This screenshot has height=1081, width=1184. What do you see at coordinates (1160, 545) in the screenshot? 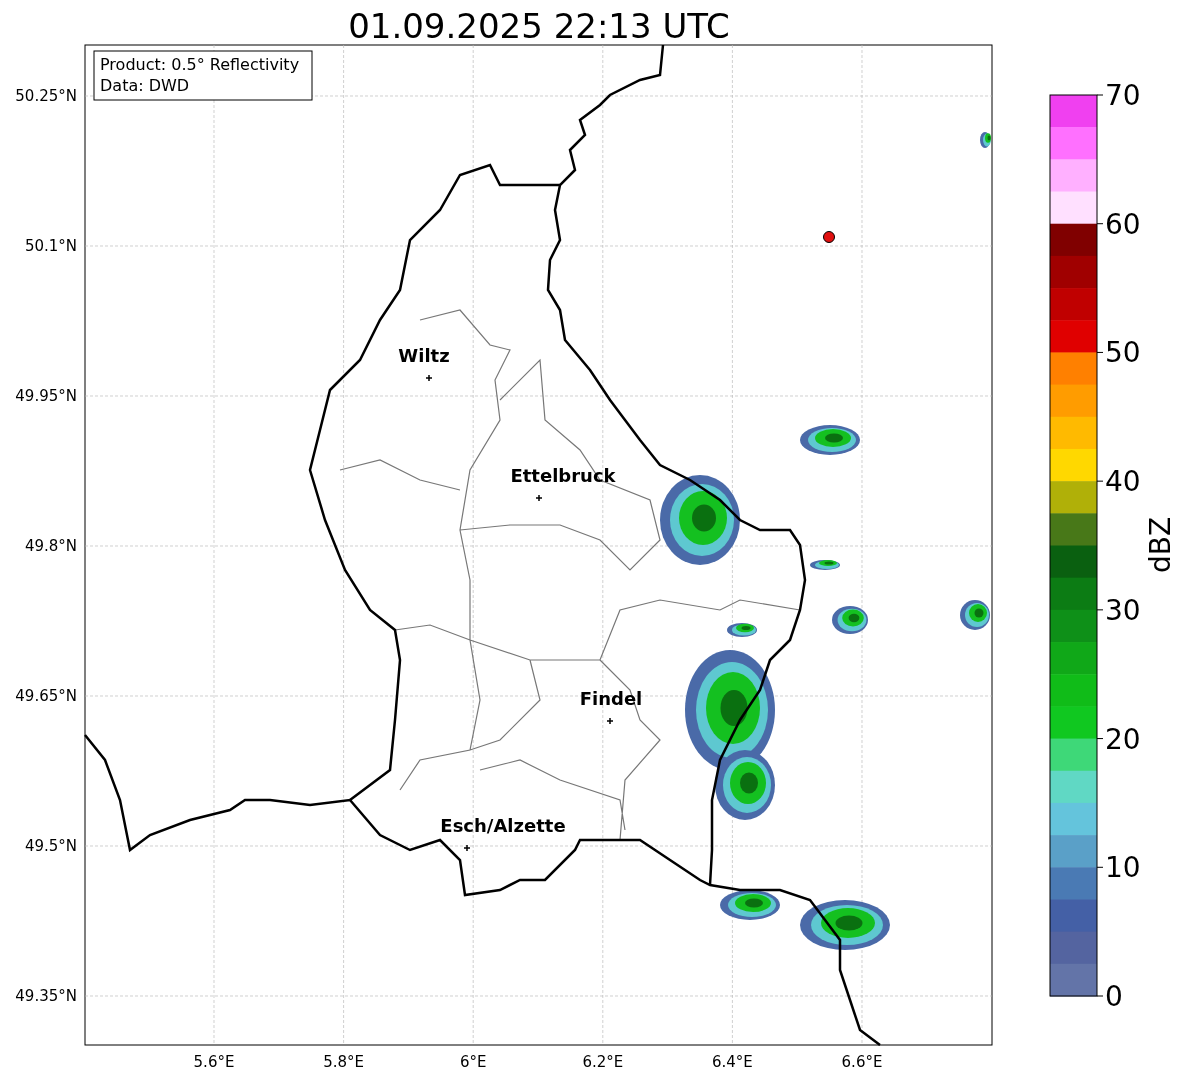
I see `colorbar-label: dBZ` at bounding box center [1160, 545].